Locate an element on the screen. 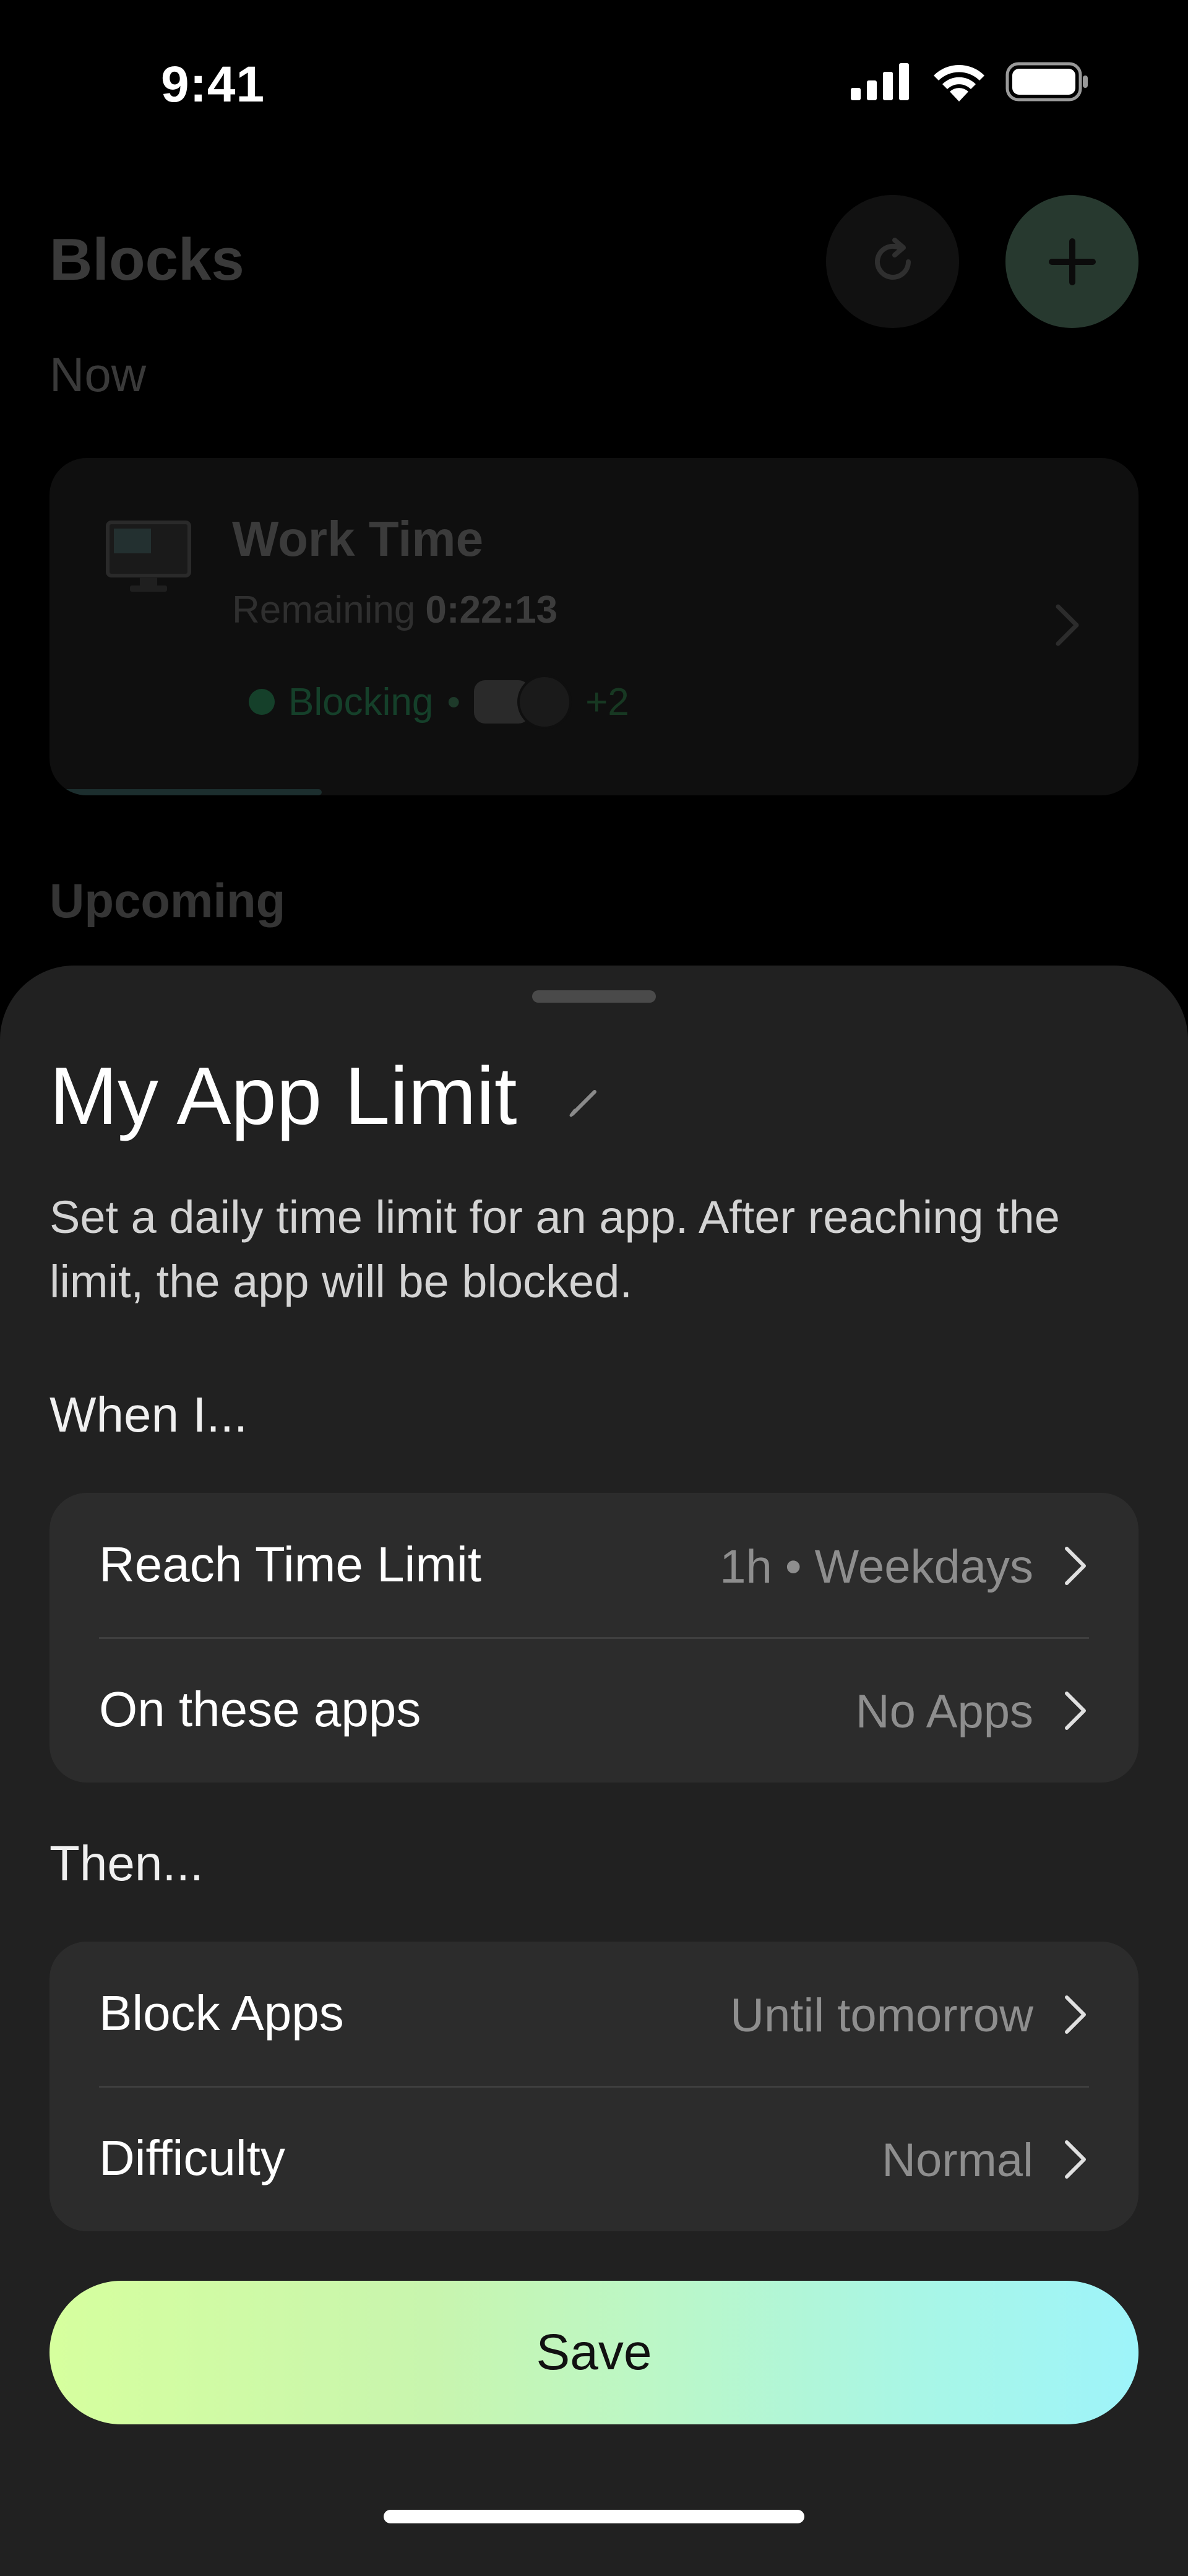 The height and width of the screenshot is (2576, 1188). block-status: Blocking • +2 is located at coordinates (439, 702).